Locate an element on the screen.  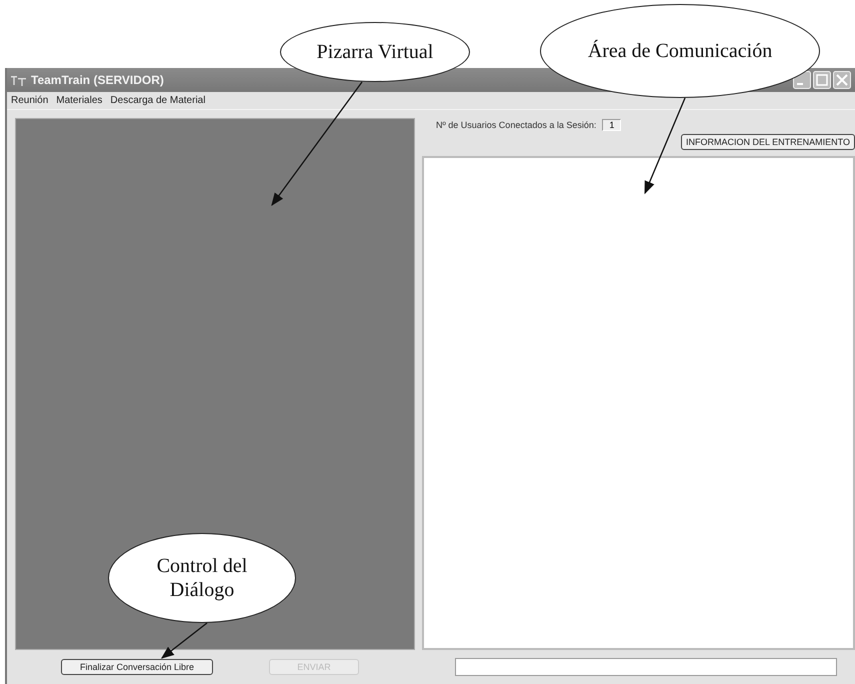
arrow is located at coordinates (184, 640).